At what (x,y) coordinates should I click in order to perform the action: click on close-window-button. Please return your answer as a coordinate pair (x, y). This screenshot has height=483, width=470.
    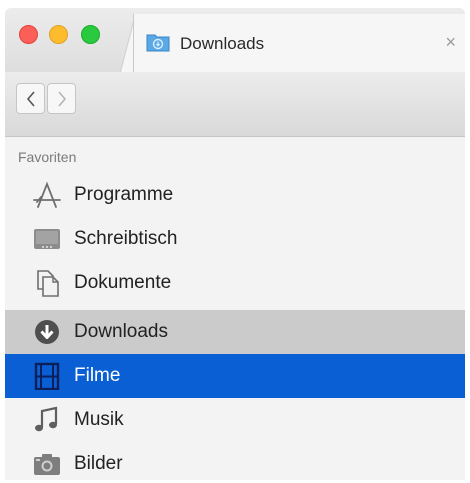
    Looking at the image, I should click on (28, 34).